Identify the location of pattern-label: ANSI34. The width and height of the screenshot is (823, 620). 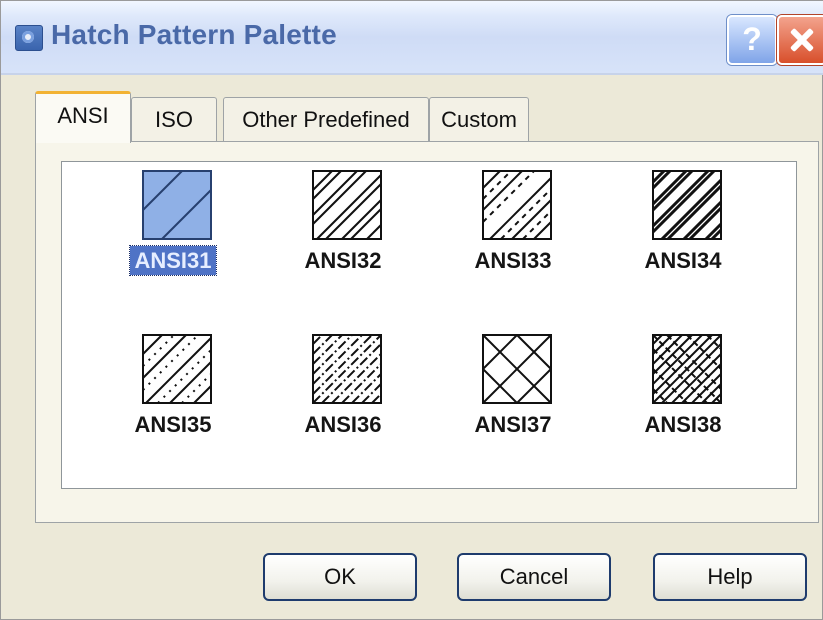
(683, 260).